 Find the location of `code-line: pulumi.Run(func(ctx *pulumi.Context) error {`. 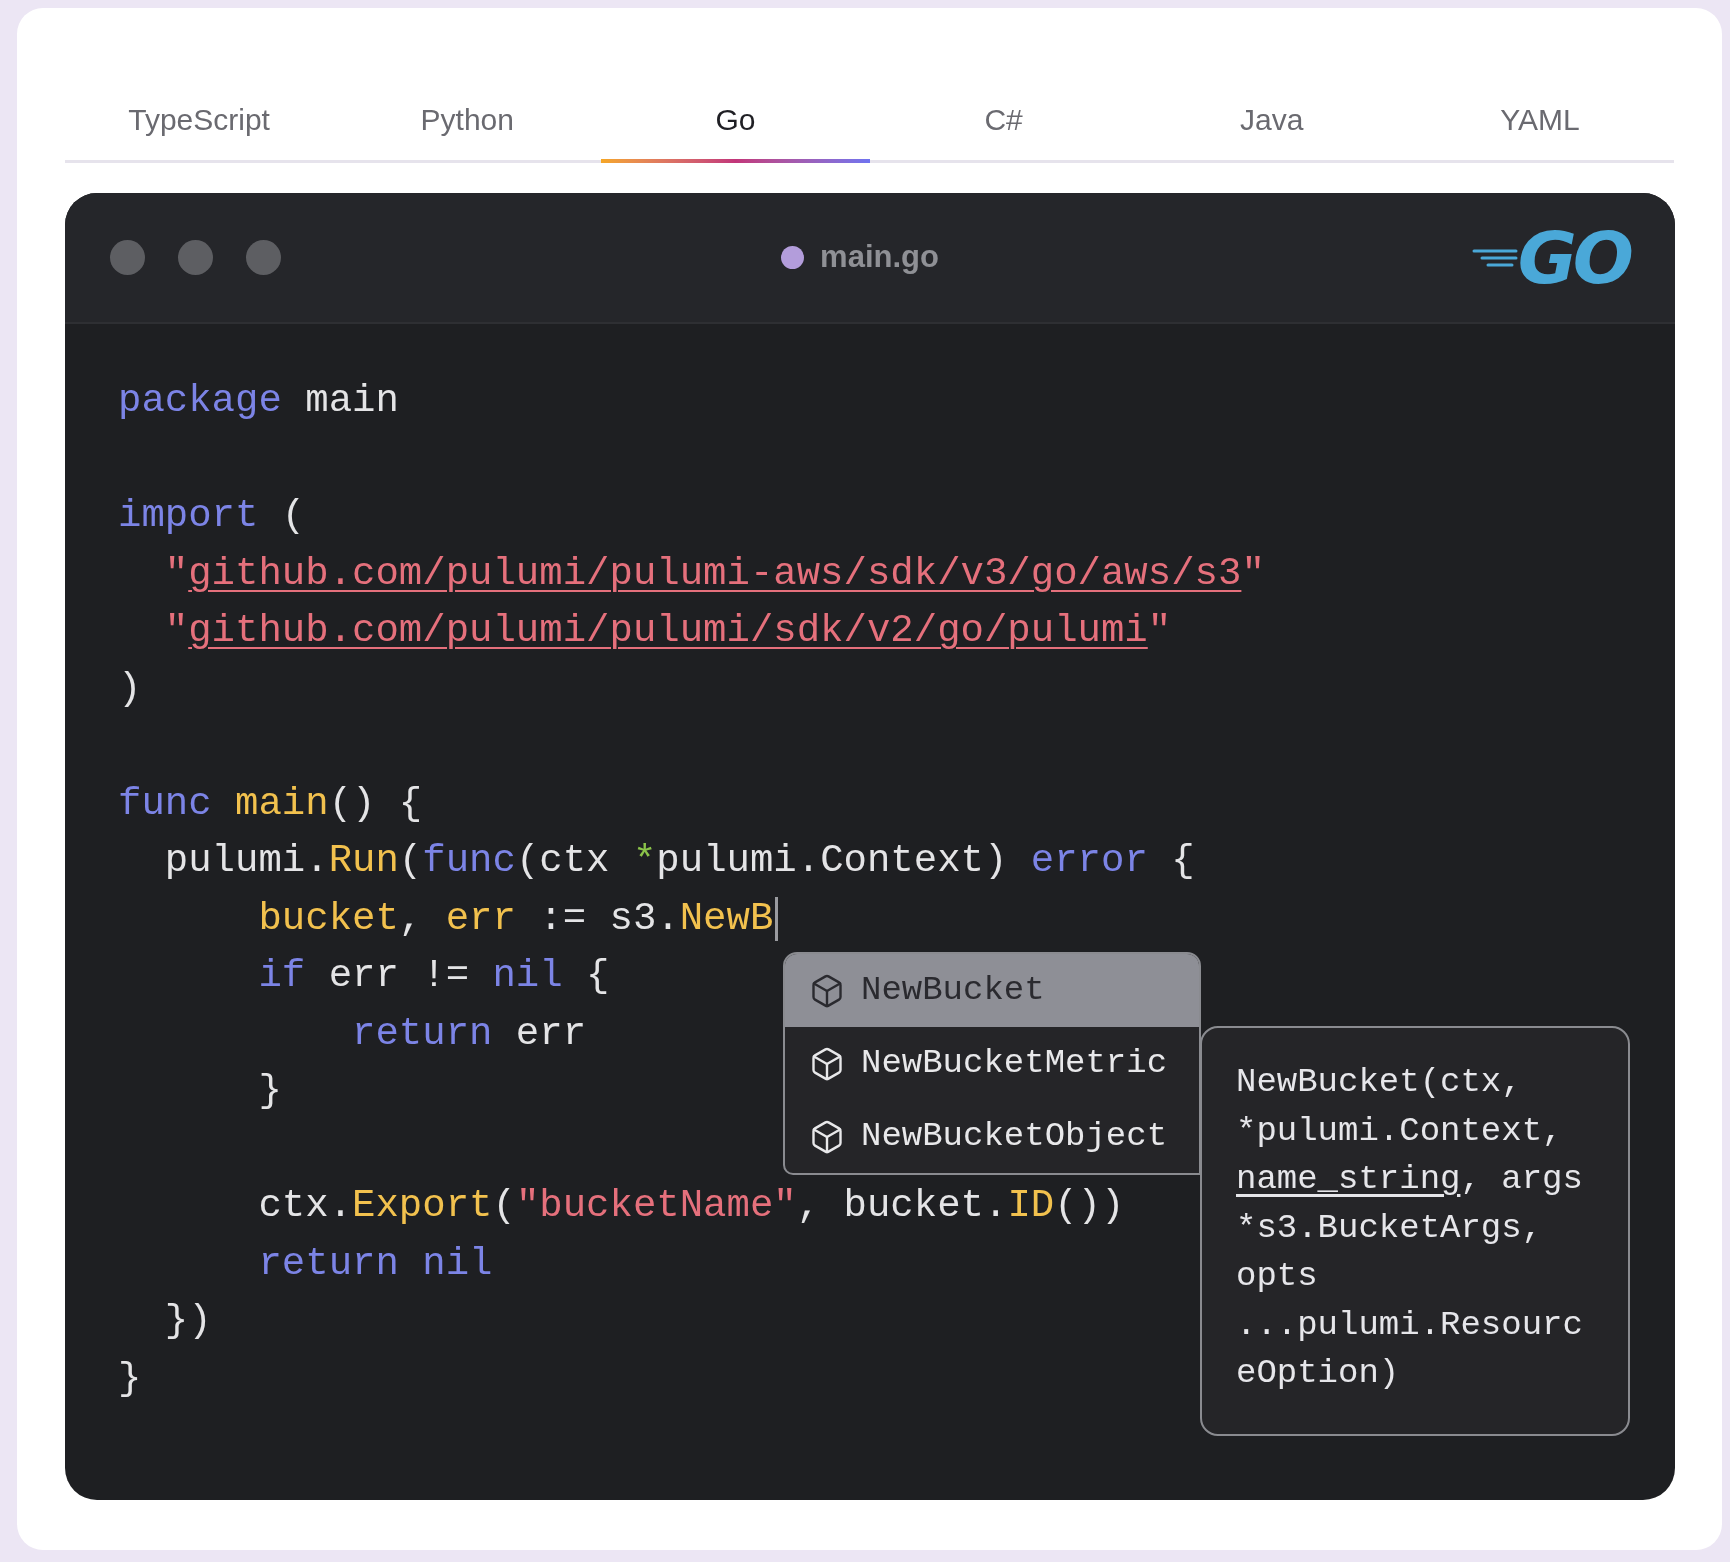

code-line: pulumi.Run(func(ctx *pulumi.Context) error { is located at coordinates (679, 861).